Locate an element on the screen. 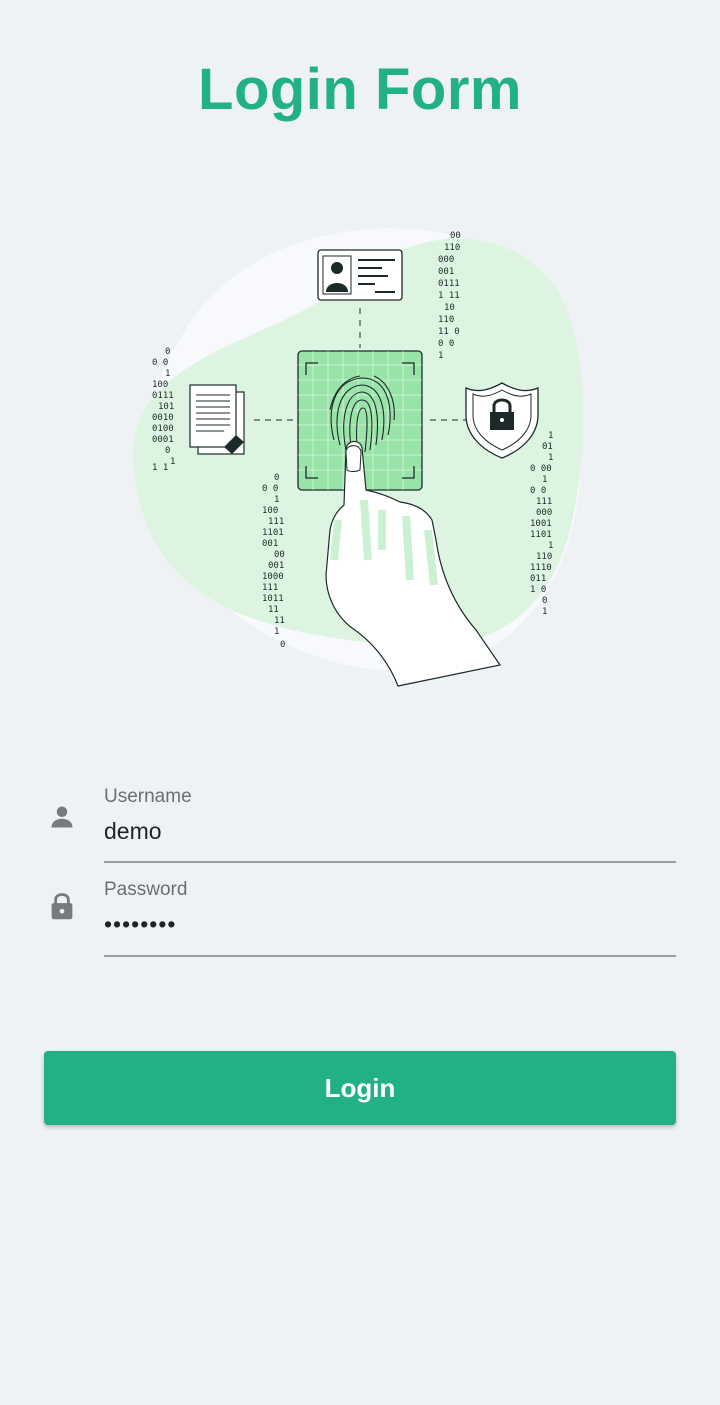 The height and width of the screenshot is (1405, 720). svg-text: 0100 is located at coordinates (163, 429).